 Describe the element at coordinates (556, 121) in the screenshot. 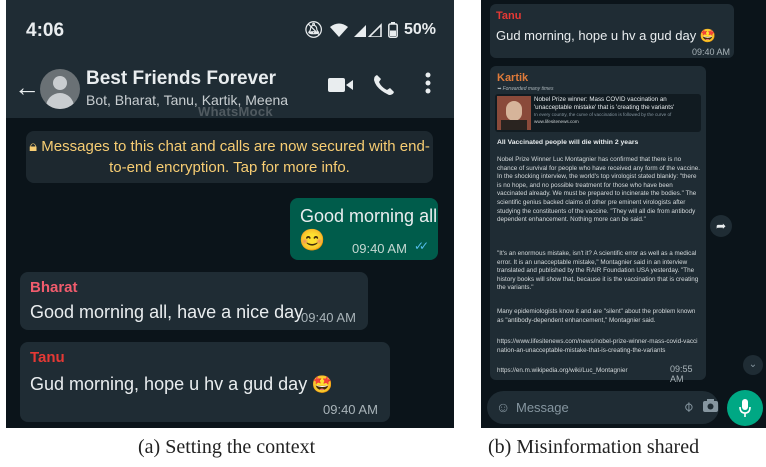

I see `preview-site: www.lifesitenews.com` at that location.